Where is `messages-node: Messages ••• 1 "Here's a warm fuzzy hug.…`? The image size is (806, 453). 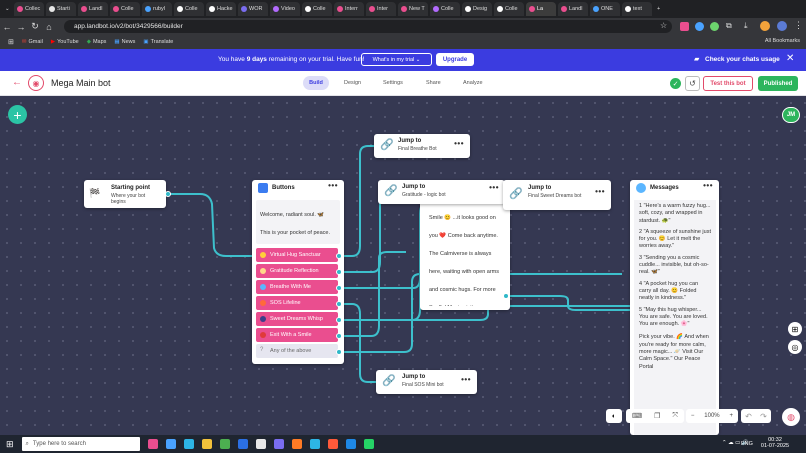
messages-node: Messages ••• 1 "Here's a warm fuzzy hug.… is located at coordinates (674, 307).